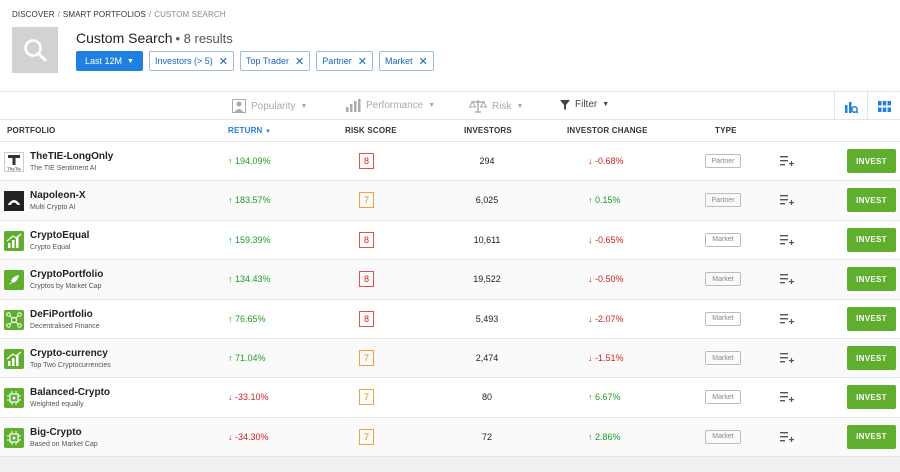 The width and height of the screenshot is (900, 472). Describe the element at coordinates (71, 156) in the screenshot. I see `portfolio-name: TheTIE-LongOnly` at that location.